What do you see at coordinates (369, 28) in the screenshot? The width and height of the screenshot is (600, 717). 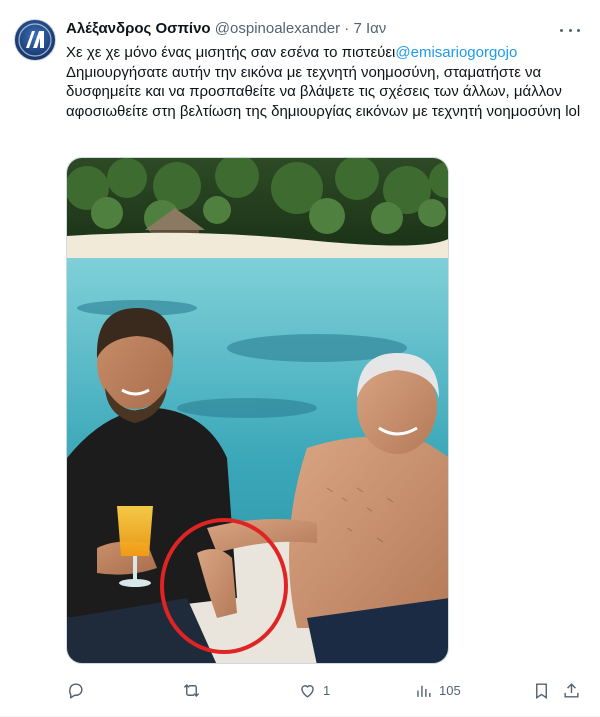 I see `timestamp: 7 Ιαν` at bounding box center [369, 28].